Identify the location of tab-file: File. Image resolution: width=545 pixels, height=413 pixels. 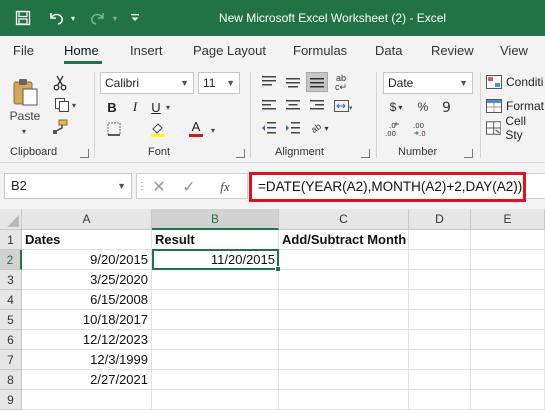
(23, 50).